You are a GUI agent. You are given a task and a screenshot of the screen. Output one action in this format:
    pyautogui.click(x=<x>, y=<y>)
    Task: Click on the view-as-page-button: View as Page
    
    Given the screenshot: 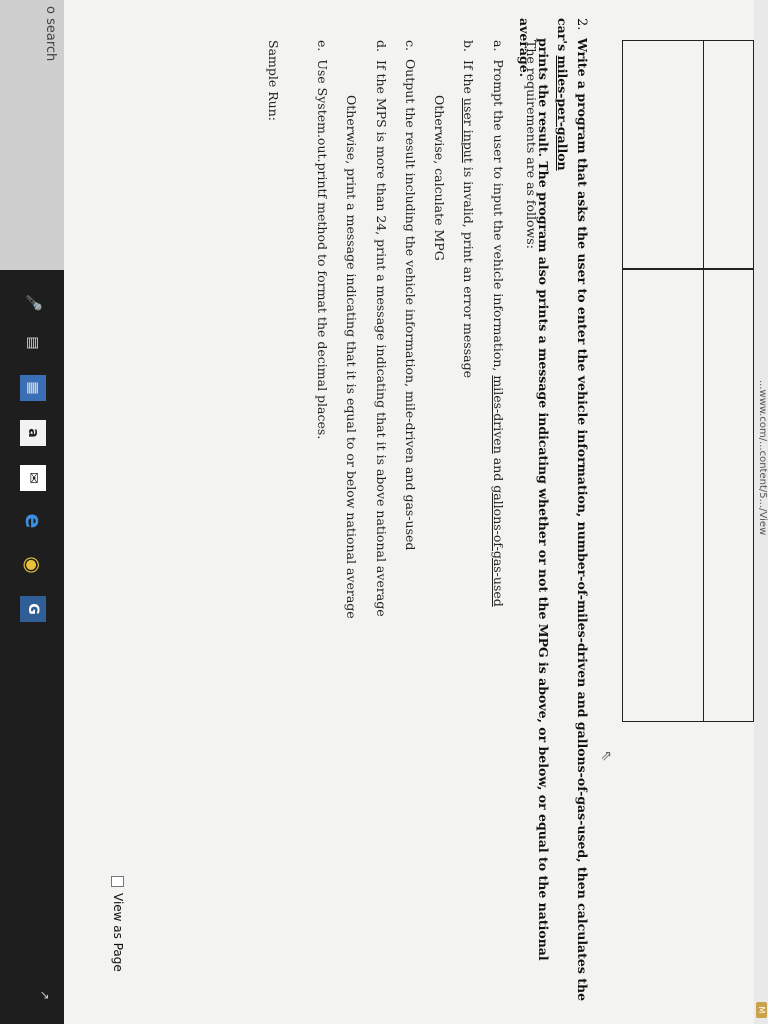 What is the action you would take?
    pyautogui.click(x=118, y=926)
    